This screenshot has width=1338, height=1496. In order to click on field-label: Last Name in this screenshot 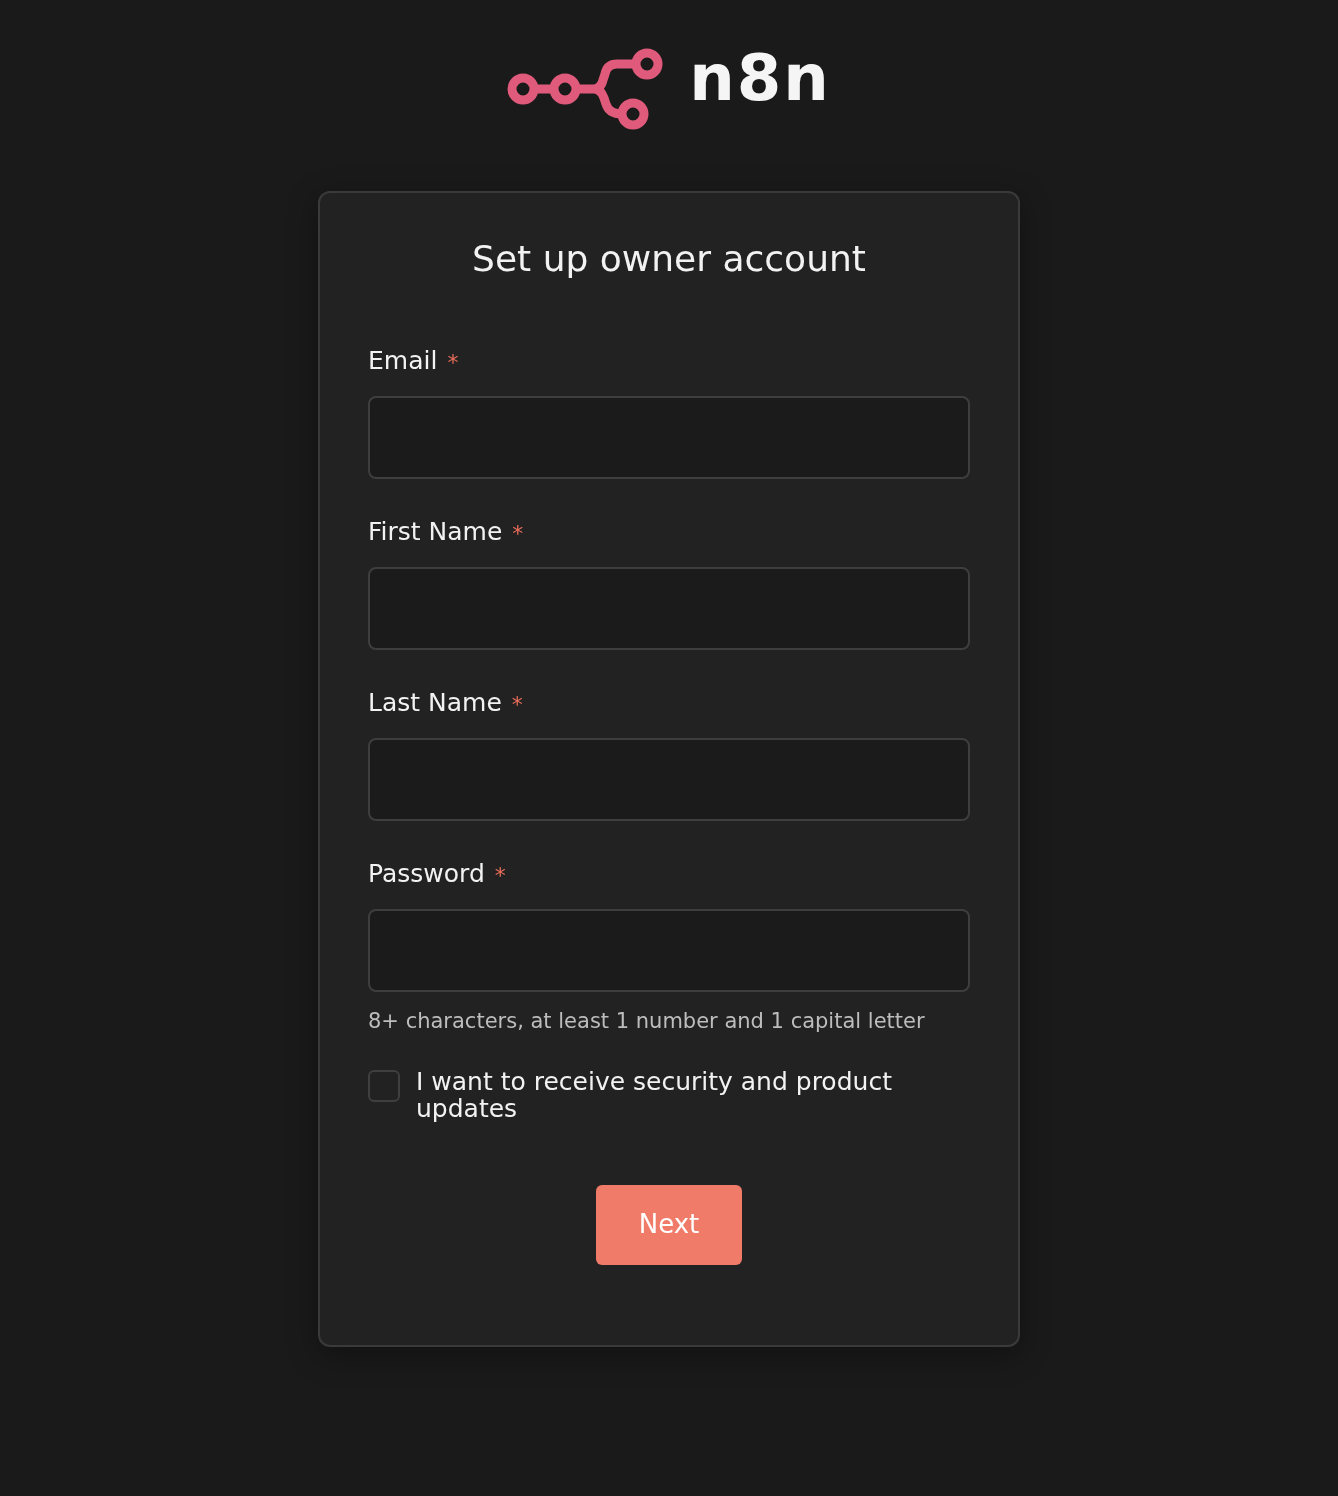, I will do `click(435, 703)`.